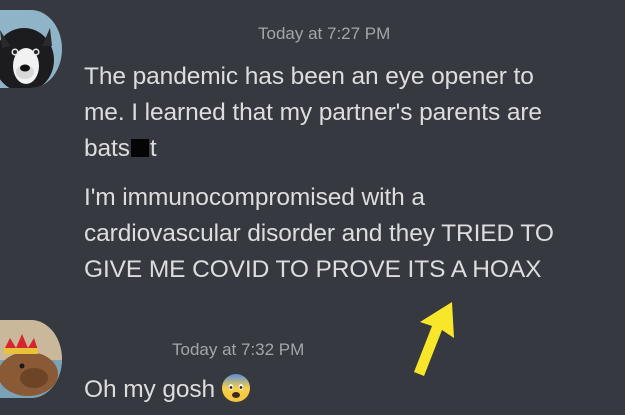 The height and width of the screenshot is (415, 625). I want to click on censored-text-after: t, so click(153, 148).